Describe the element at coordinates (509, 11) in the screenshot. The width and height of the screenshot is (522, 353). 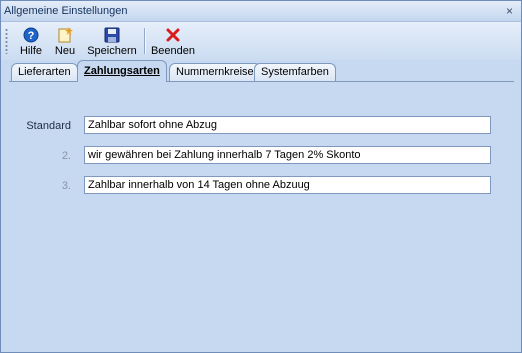
I see `window-close-icon: ×` at that location.